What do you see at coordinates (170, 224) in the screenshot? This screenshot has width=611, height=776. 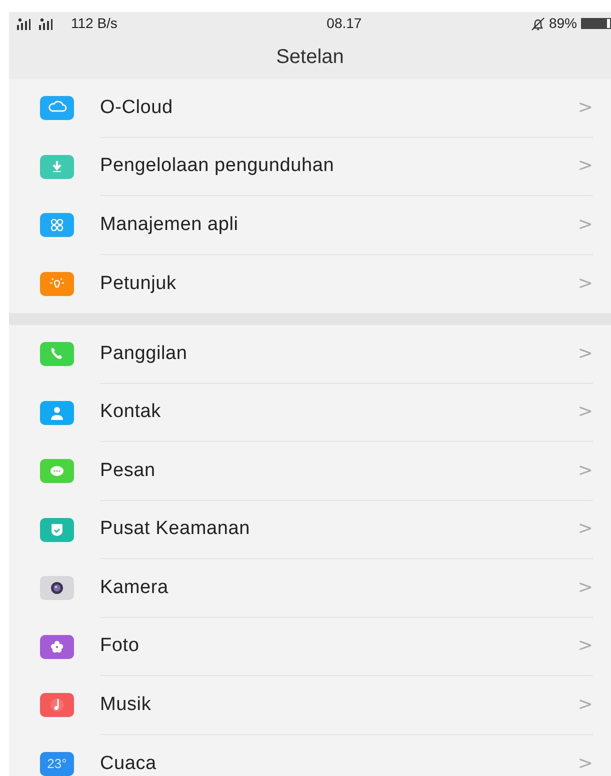 I see `row-label: Manajemen apli` at bounding box center [170, 224].